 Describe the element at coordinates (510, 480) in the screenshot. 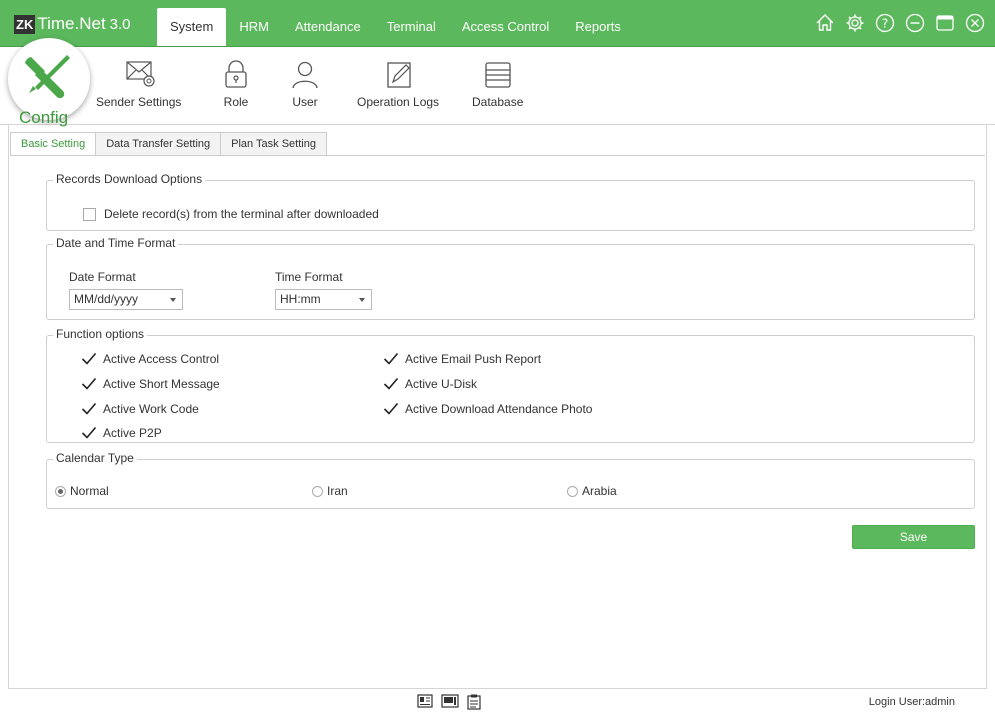

I see `calendar-type-group: Calendar Type Normal Iran Arabia` at that location.